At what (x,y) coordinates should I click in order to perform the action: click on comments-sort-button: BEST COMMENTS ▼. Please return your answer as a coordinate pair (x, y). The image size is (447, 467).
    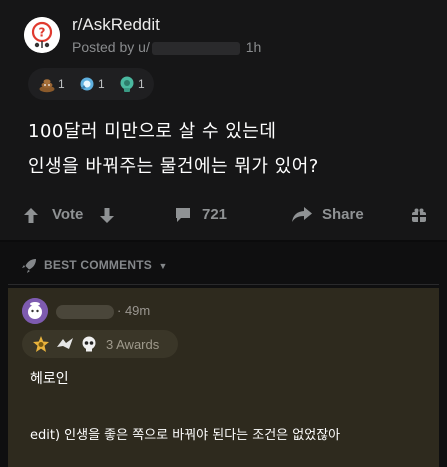
    Looking at the image, I should click on (106, 265).